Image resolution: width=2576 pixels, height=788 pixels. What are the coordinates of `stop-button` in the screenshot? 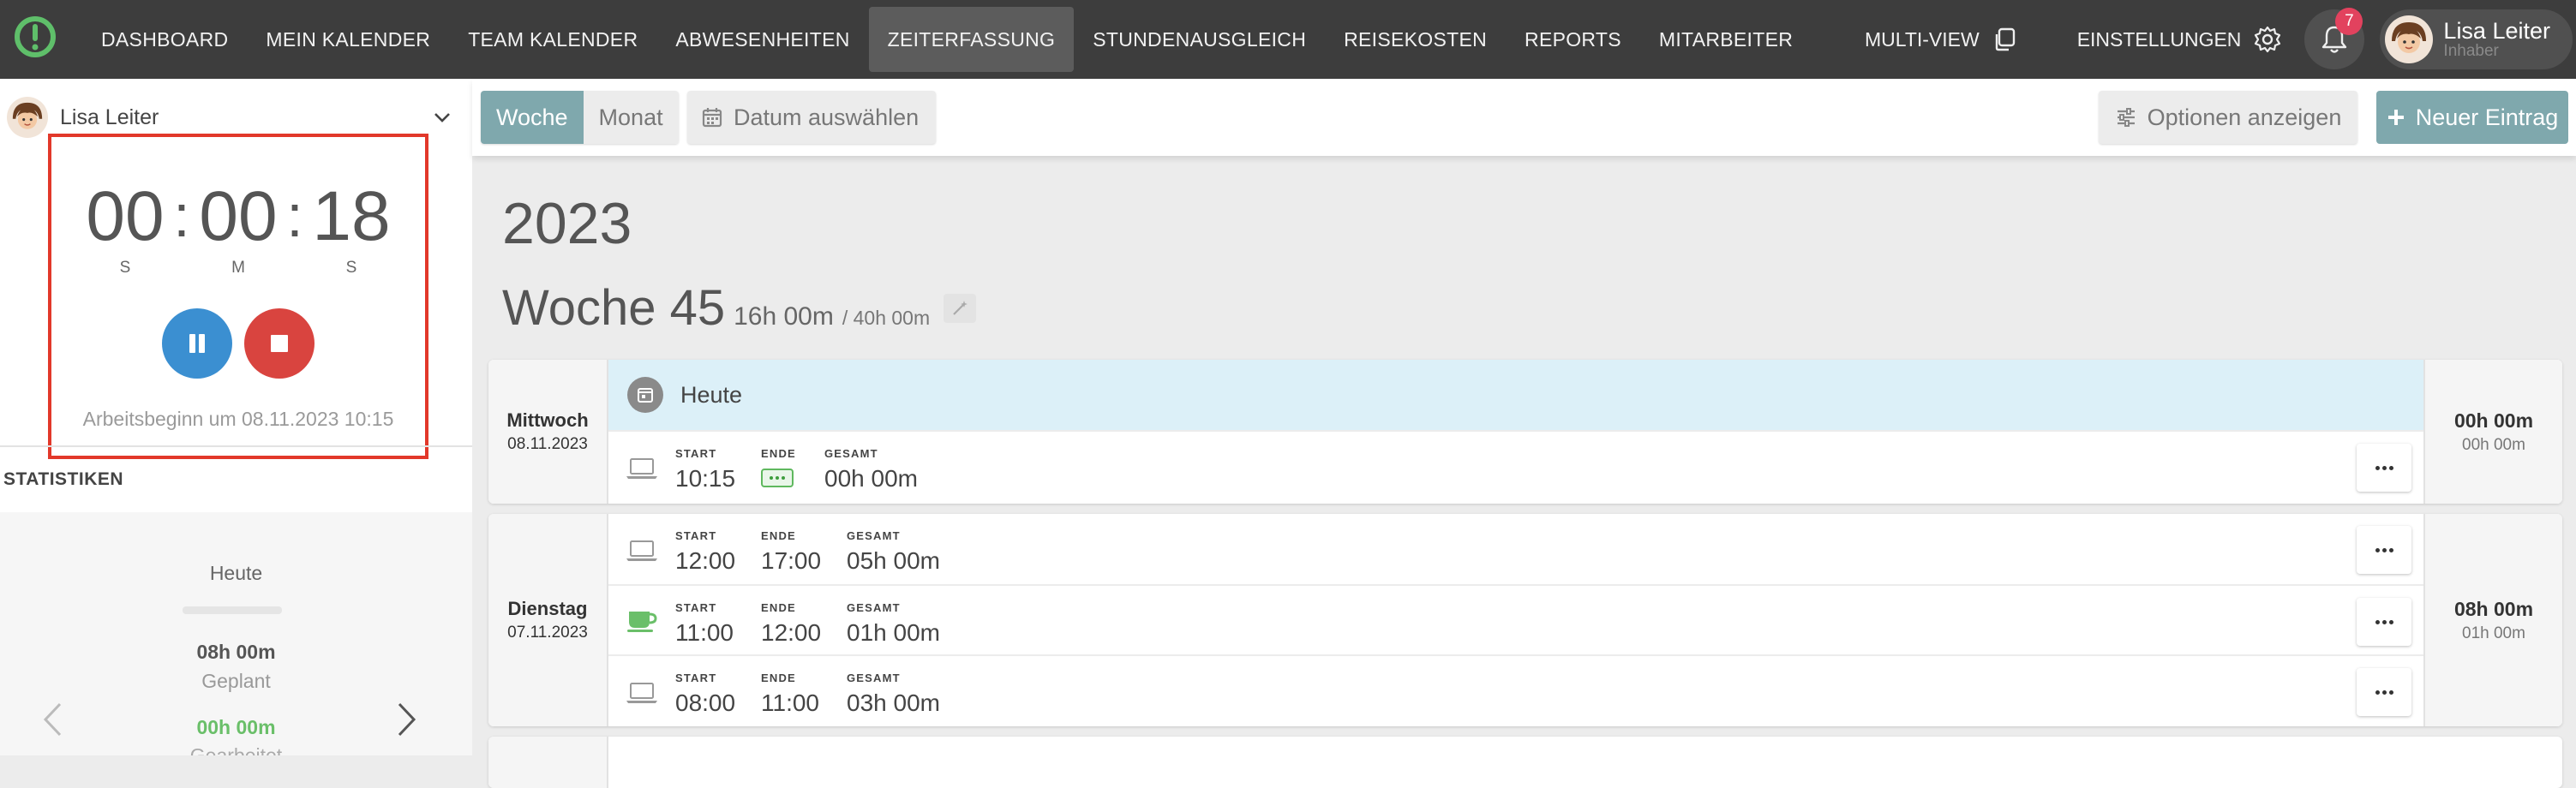 It's located at (279, 343).